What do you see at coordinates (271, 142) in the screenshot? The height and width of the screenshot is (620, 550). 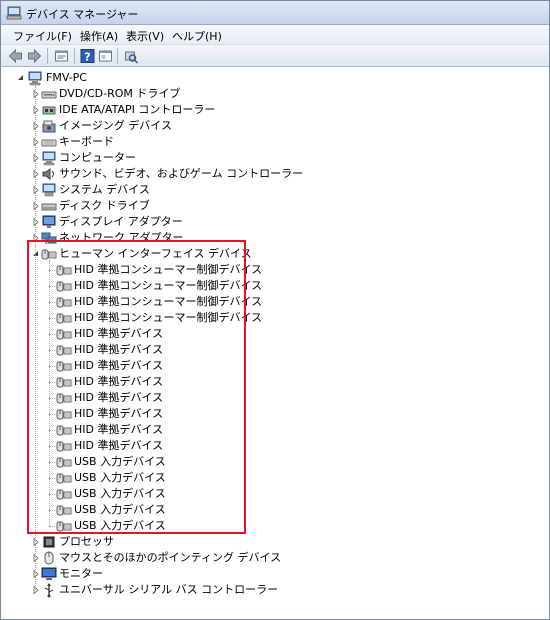 I see `tree-category: キーボード` at bounding box center [271, 142].